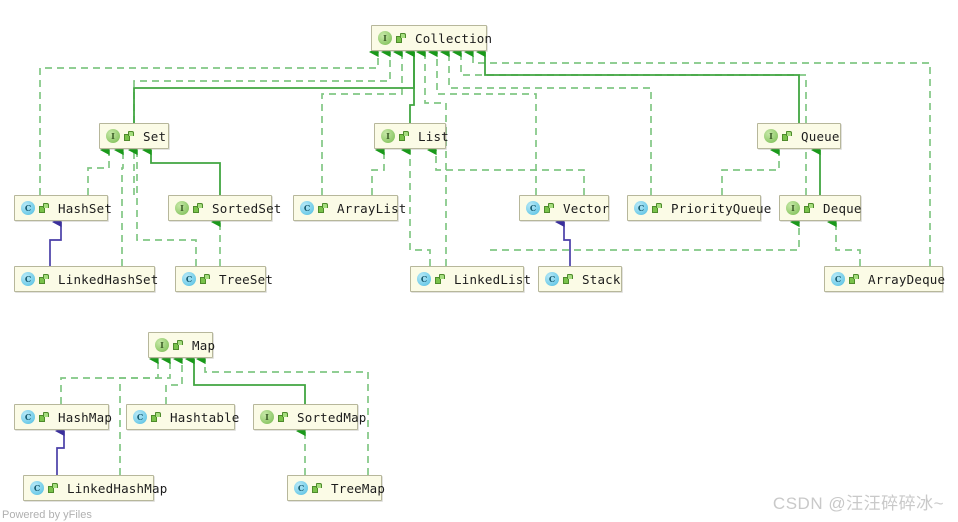 The height and width of the screenshot is (522, 958). I want to click on node-collection: I Collection, so click(431, 38).